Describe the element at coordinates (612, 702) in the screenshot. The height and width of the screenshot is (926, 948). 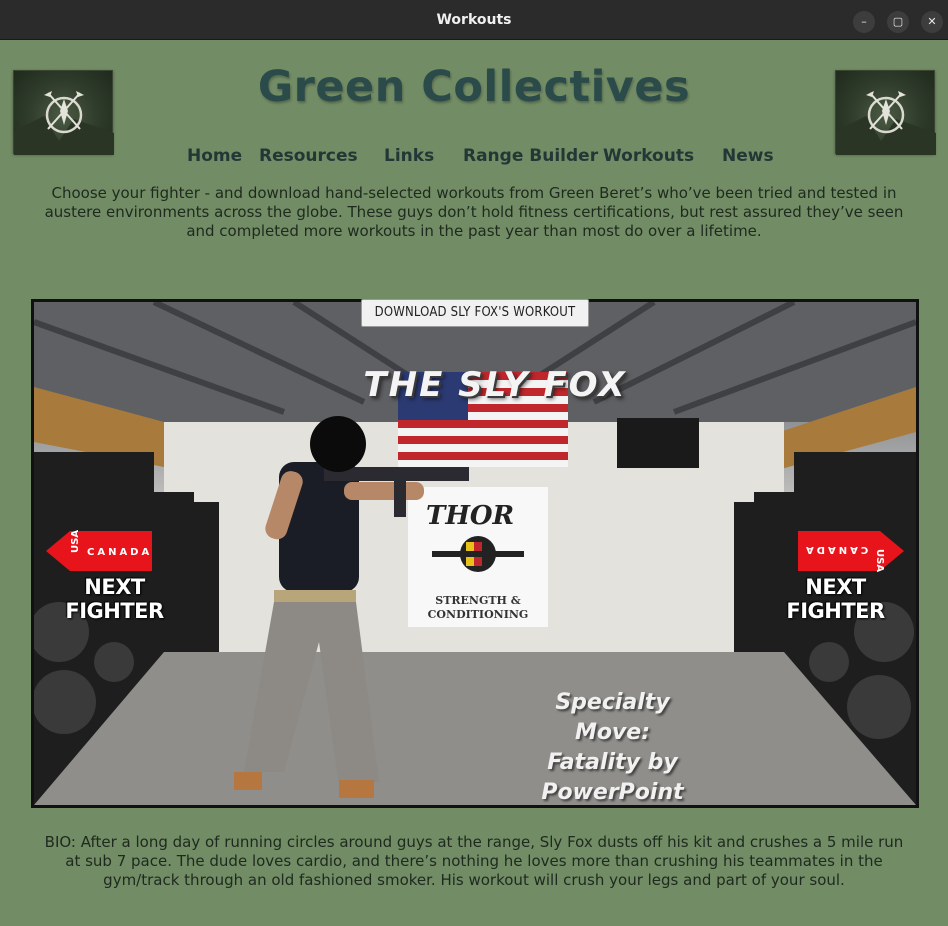
I see `specialty-line-1: Specialty` at that location.